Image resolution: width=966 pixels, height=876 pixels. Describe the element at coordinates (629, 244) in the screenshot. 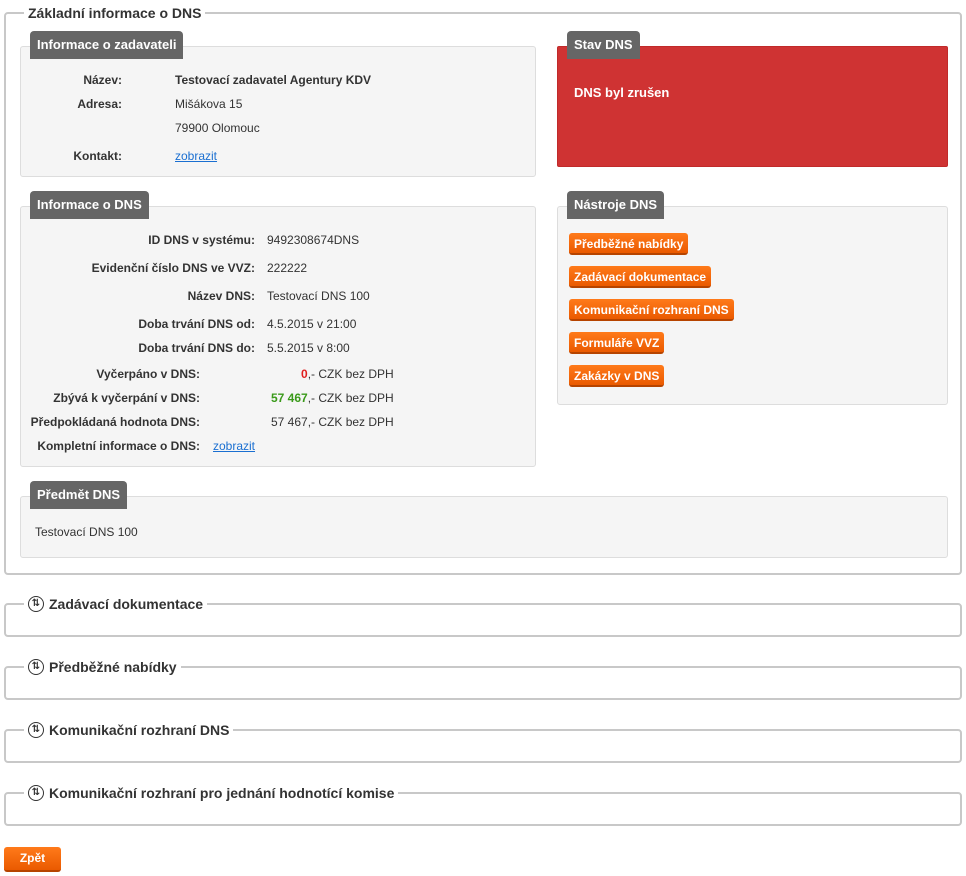

I see `tool-preliminary-offers-button: Předběžné nabídky` at that location.